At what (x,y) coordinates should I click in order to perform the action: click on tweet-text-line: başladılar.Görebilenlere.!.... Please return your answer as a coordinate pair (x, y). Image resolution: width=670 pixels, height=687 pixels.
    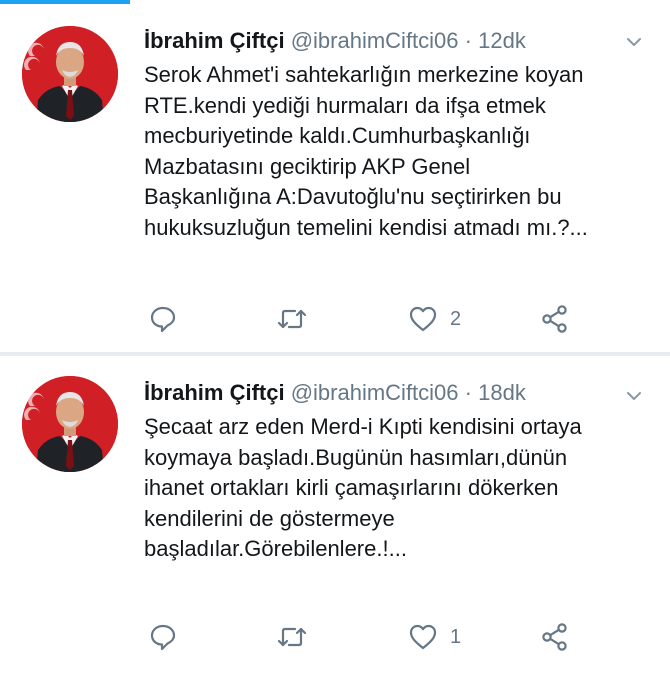
    Looking at the image, I should click on (275, 548).